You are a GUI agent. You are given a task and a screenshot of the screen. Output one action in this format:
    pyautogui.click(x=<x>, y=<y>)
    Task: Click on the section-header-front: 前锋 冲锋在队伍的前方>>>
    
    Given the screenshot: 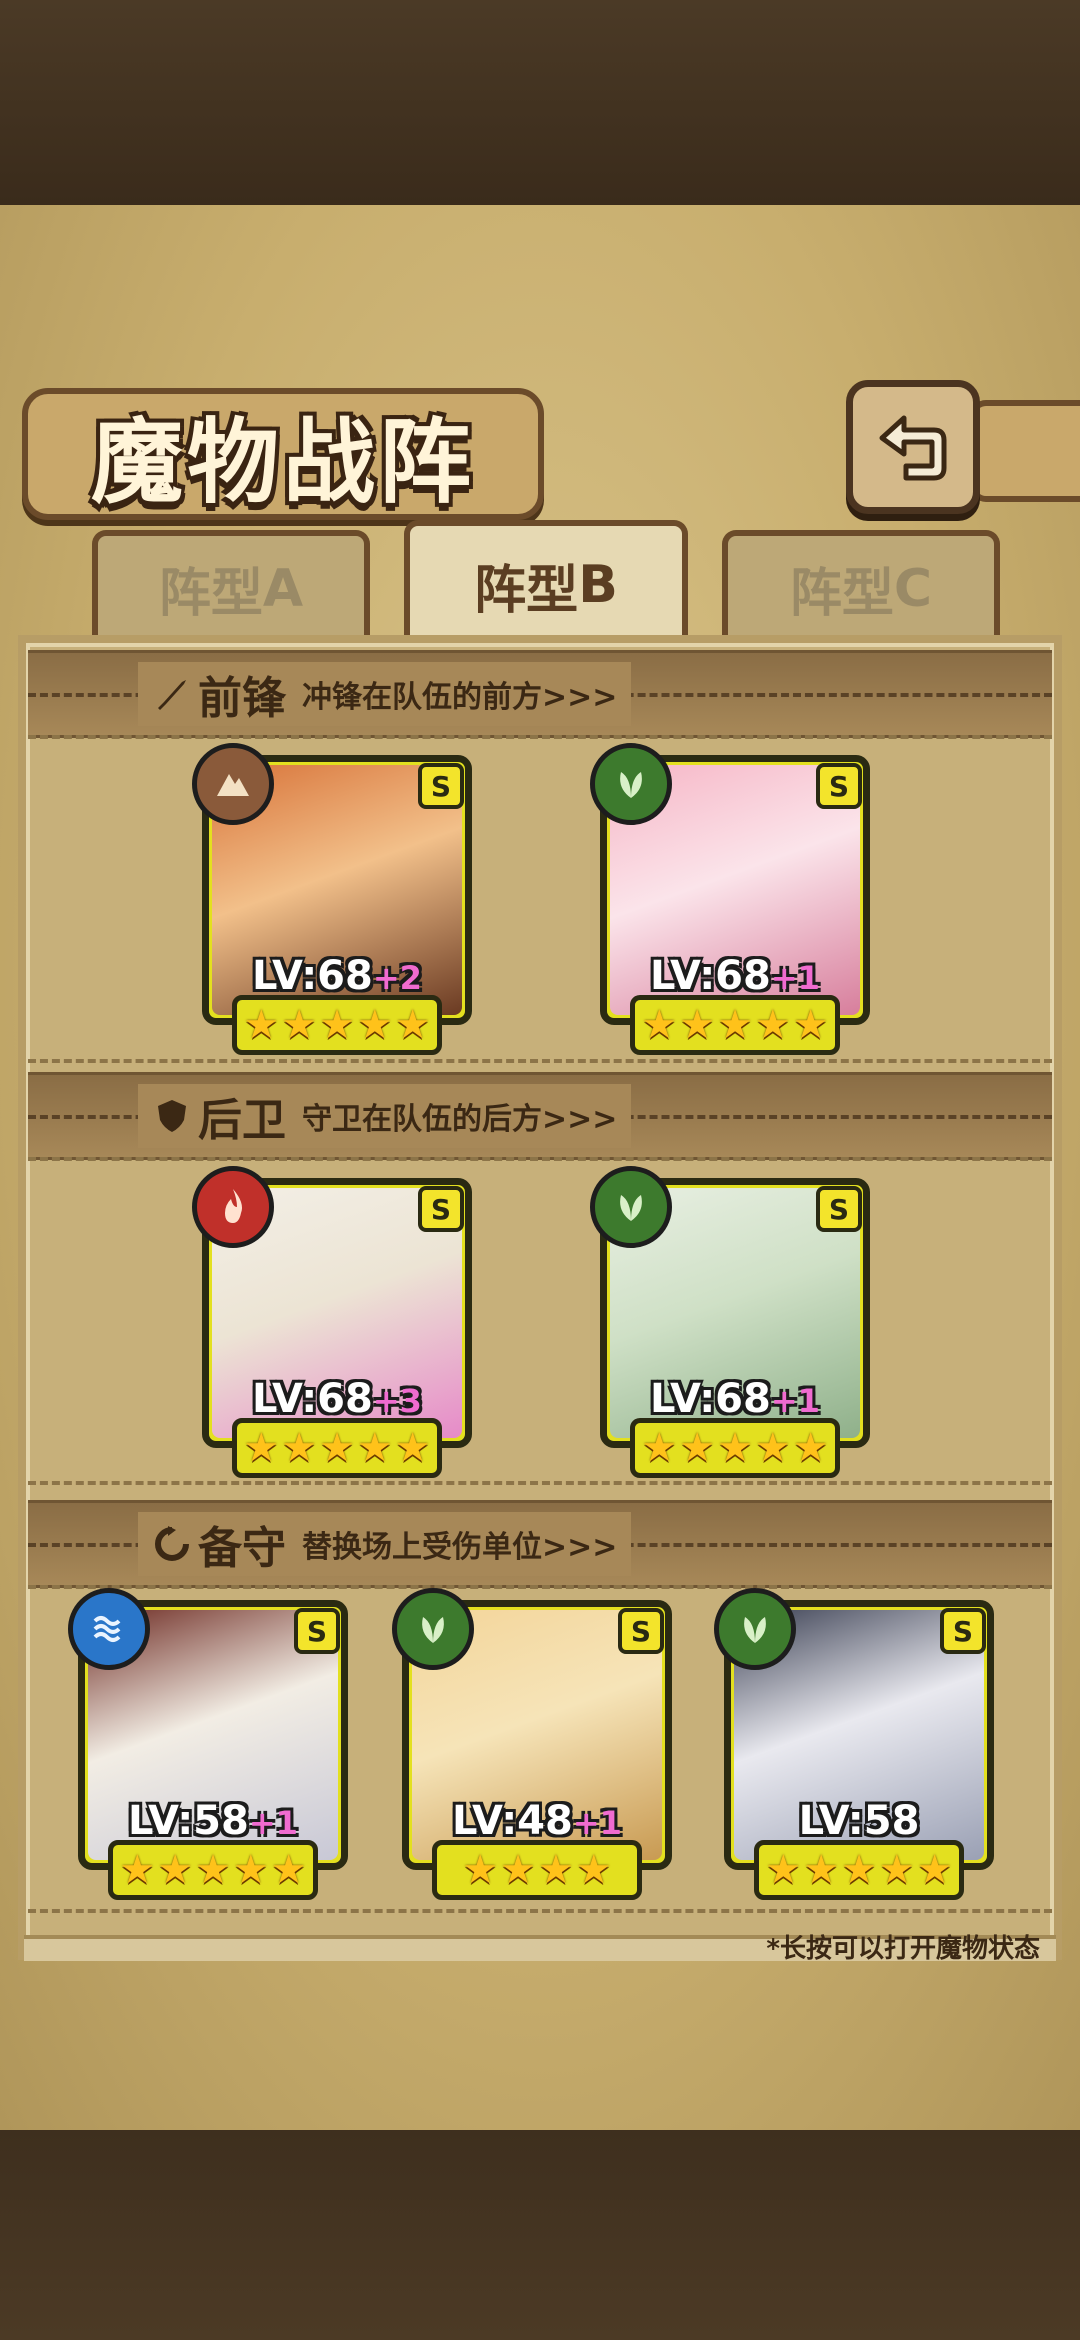 What is the action you would take?
    pyautogui.click(x=540, y=694)
    